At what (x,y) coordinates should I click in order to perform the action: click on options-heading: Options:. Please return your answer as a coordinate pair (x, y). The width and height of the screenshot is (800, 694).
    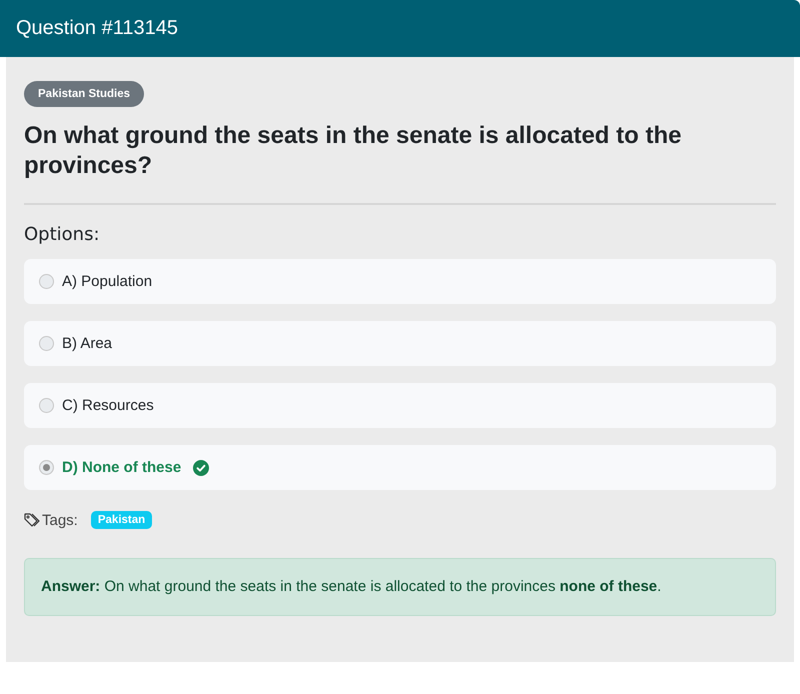
    Looking at the image, I should click on (62, 234).